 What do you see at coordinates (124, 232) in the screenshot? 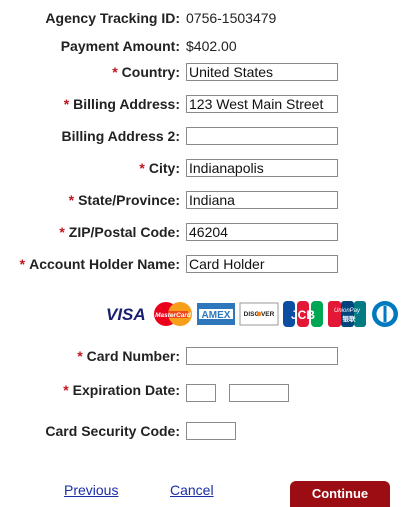
I see `zip-label-text: ZIP/Postal Code:` at bounding box center [124, 232].